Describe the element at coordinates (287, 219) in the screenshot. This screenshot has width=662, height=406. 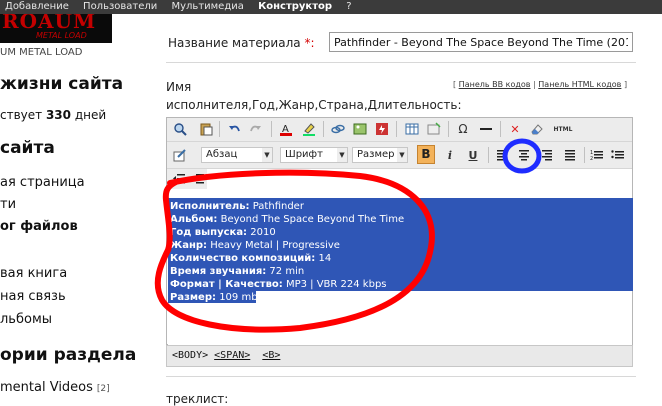
I see `content-line-album: Альбом: Beyond The Space Beyond The Time` at that location.